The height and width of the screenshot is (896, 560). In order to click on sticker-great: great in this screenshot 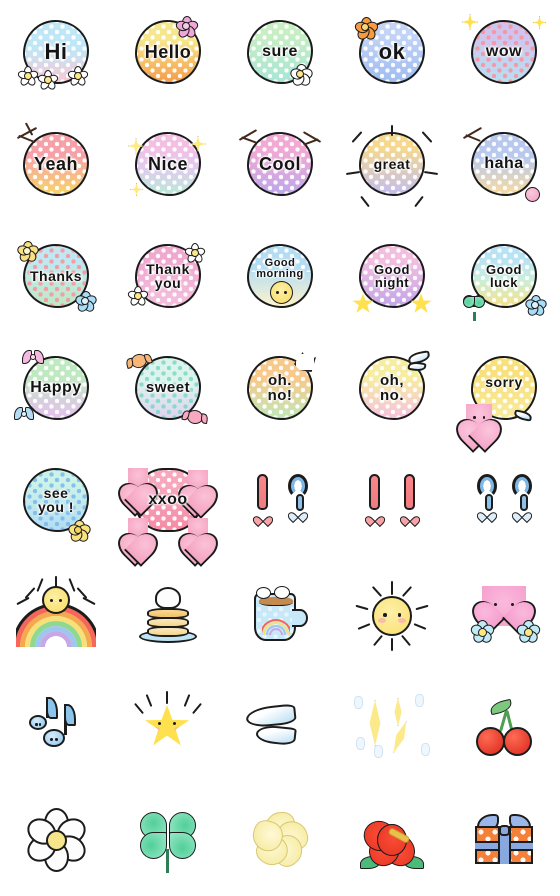, I will do `click(392, 168)`.